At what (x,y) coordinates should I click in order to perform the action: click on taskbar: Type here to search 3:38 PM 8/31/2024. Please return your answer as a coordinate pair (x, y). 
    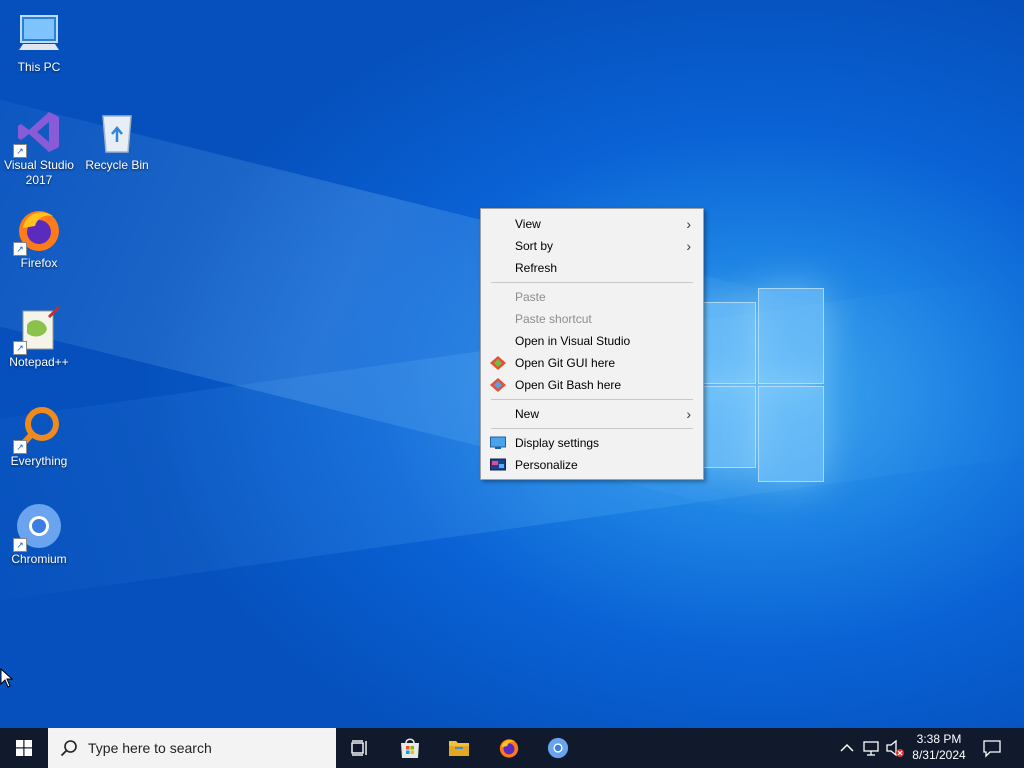
    Looking at the image, I should click on (512, 748).